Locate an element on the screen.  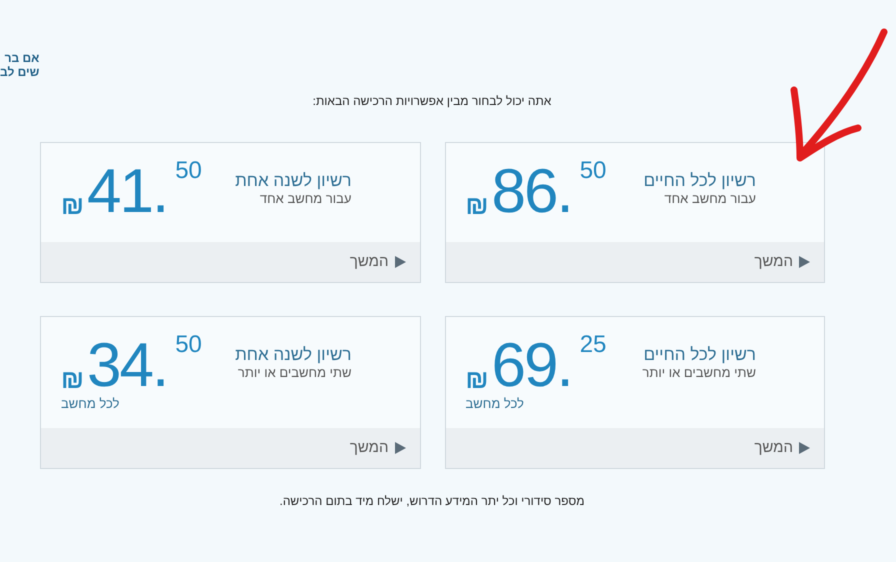
notice-text: שים לב is located at coordinates (20, 72).